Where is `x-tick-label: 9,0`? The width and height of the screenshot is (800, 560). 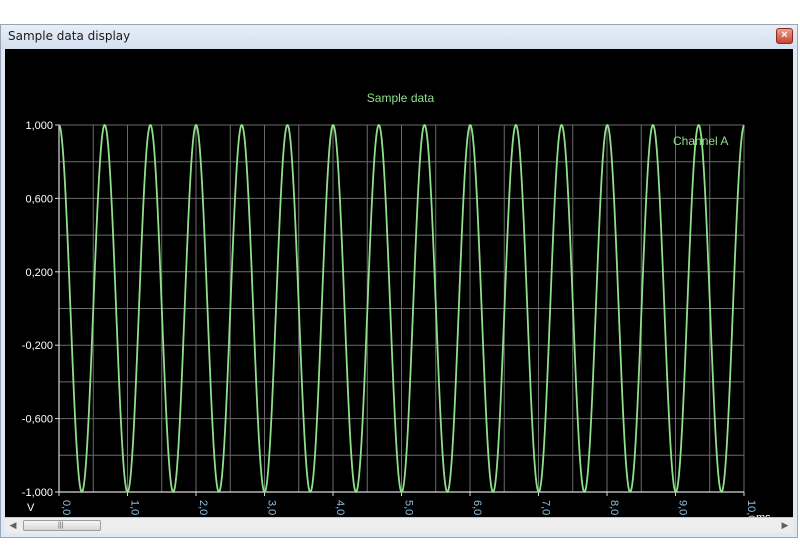
x-tick-label: 9,0 is located at coordinates (683, 507).